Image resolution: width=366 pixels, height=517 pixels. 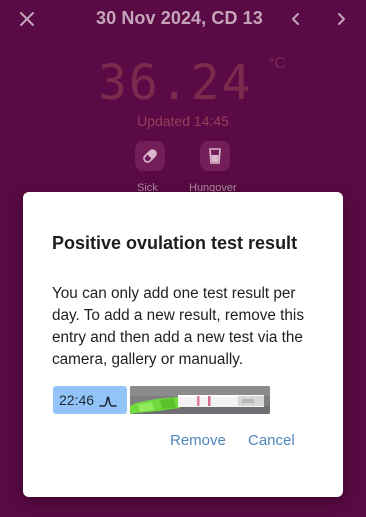 What do you see at coordinates (77, 400) in the screenshot?
I see `test-result-time: 22:46` at bounding box center [77, 400].